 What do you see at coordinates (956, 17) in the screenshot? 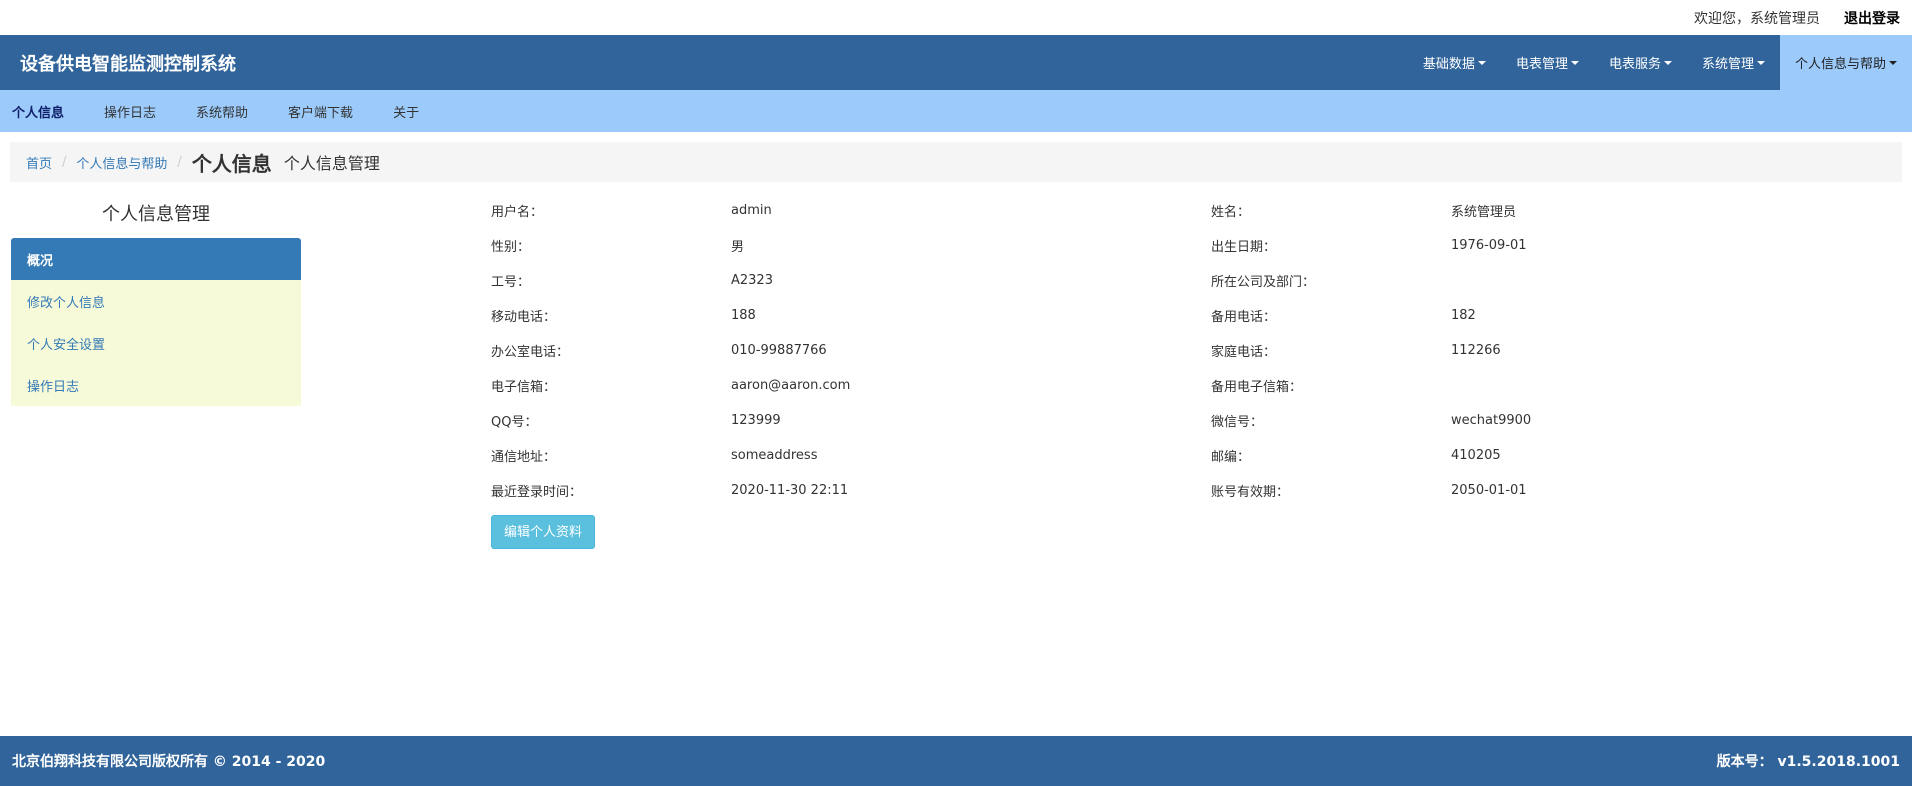
I see `top-bar: 欢迎您，系统管理员 退出登录` at bounding box center [956, 17].